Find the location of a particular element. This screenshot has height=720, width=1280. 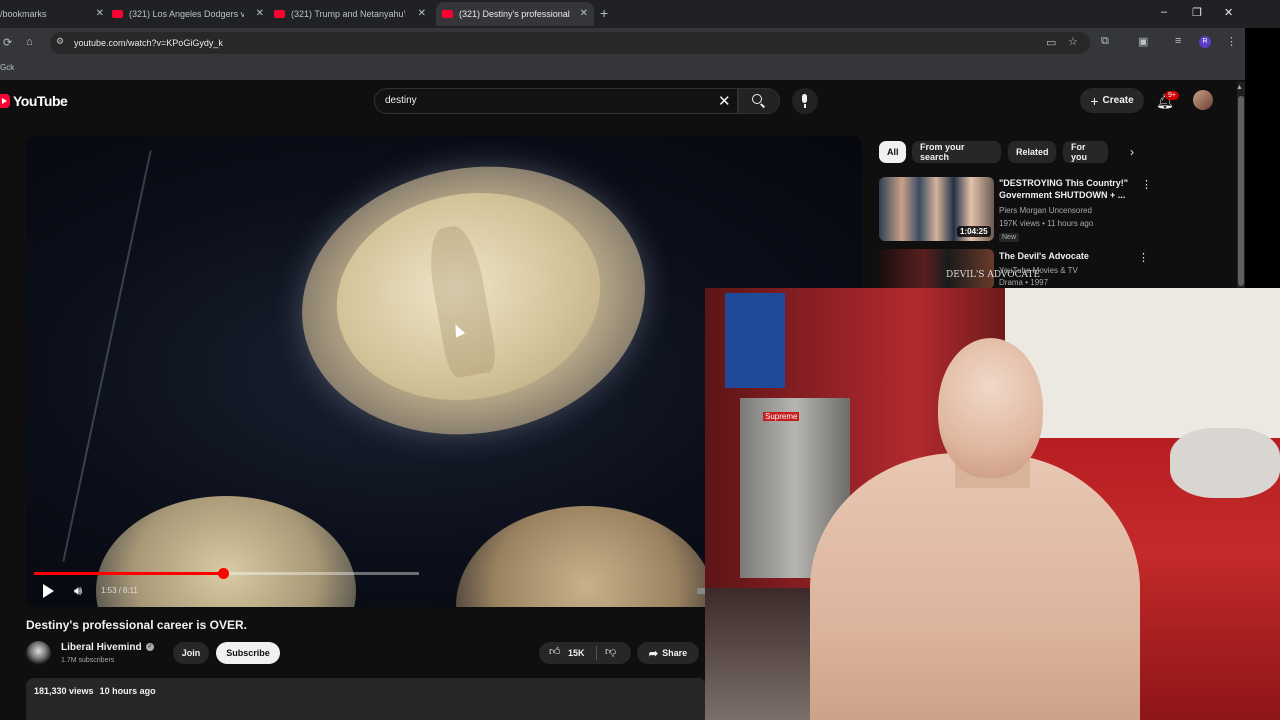

recommendation-channel: YouTube Movies & TV is located at coordinates (1038, 270).